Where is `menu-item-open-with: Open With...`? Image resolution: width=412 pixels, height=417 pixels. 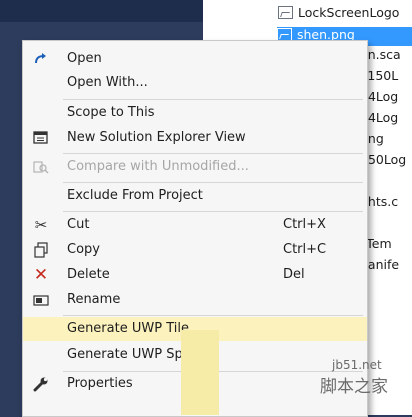
menu-item-open-with: Open With... is located at coordinates (195, 83).